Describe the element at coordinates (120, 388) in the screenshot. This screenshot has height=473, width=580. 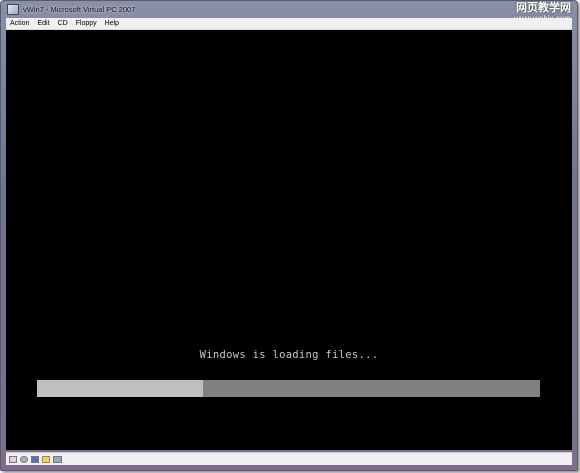
I see `loading-progress-fill` at that location.